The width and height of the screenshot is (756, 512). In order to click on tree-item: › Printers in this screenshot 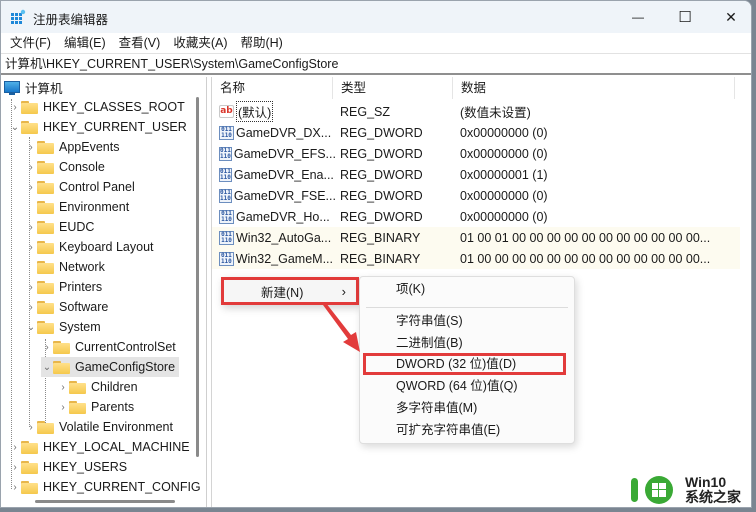, I will do `click(63, 287)`.